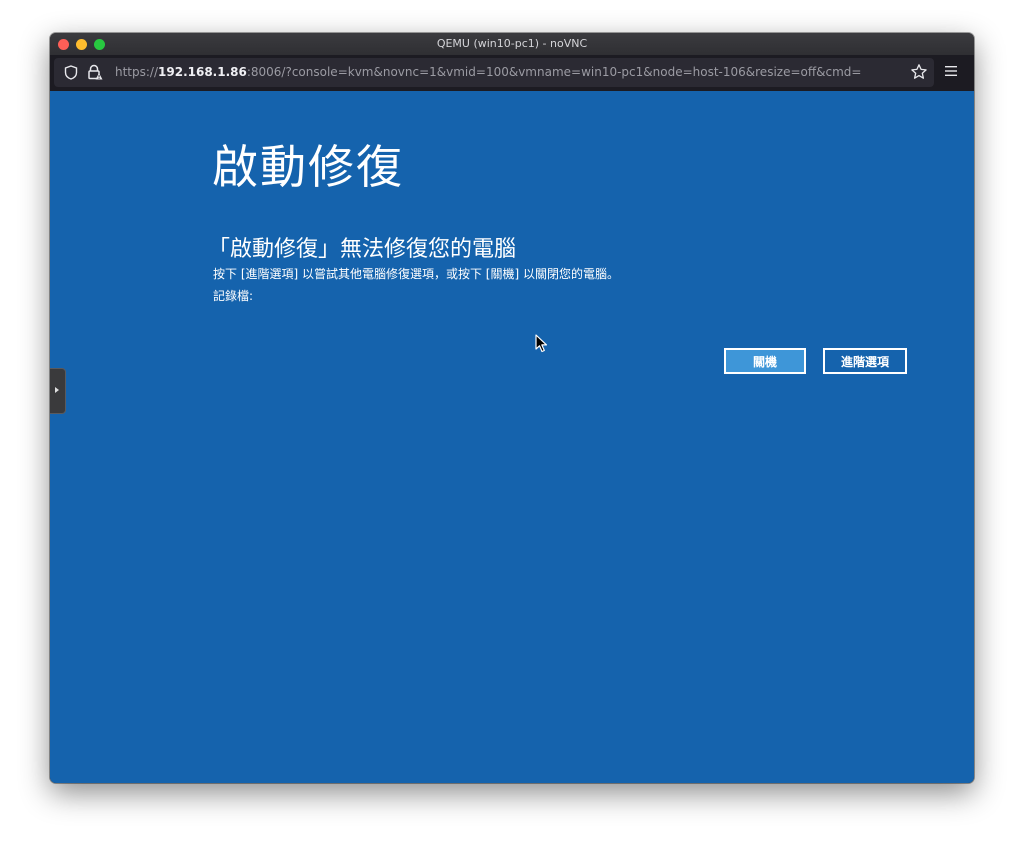 This screenshot has width=1024, height=850. I want to click on page-subtitle: 「啟動修復」無法修復您的電腦, so click(362, 249).